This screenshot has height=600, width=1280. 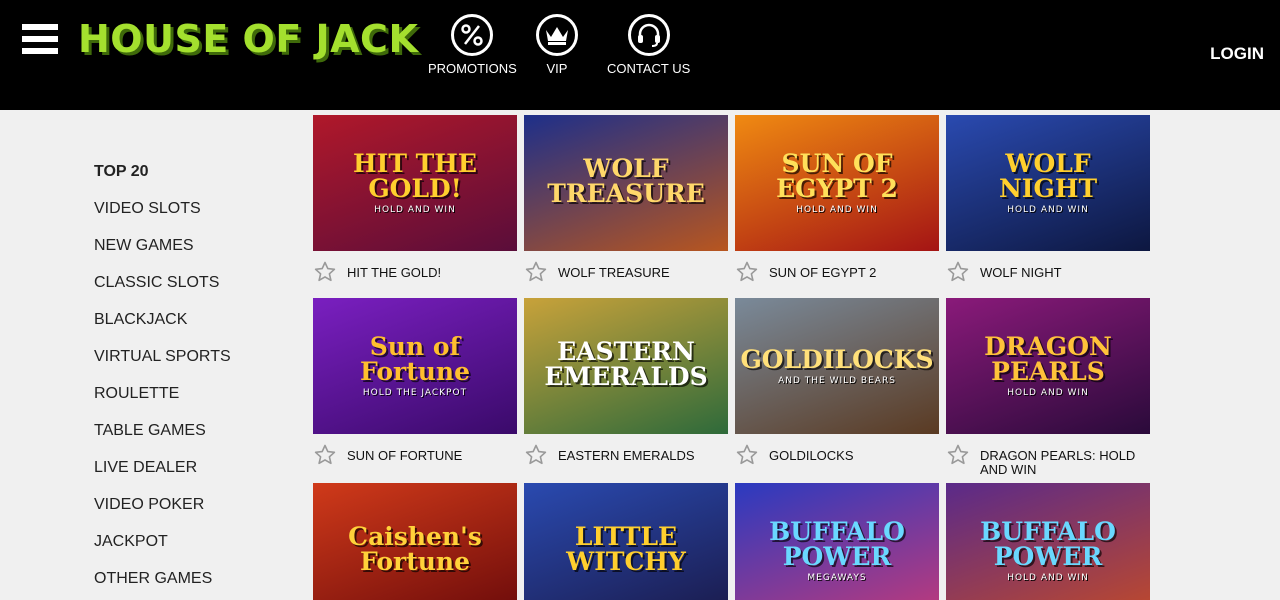 What do you see at coordinates (811, 453) in the screenshot?
I see `game-title: GOLDILOCKS` at bounding box center [811, 453].